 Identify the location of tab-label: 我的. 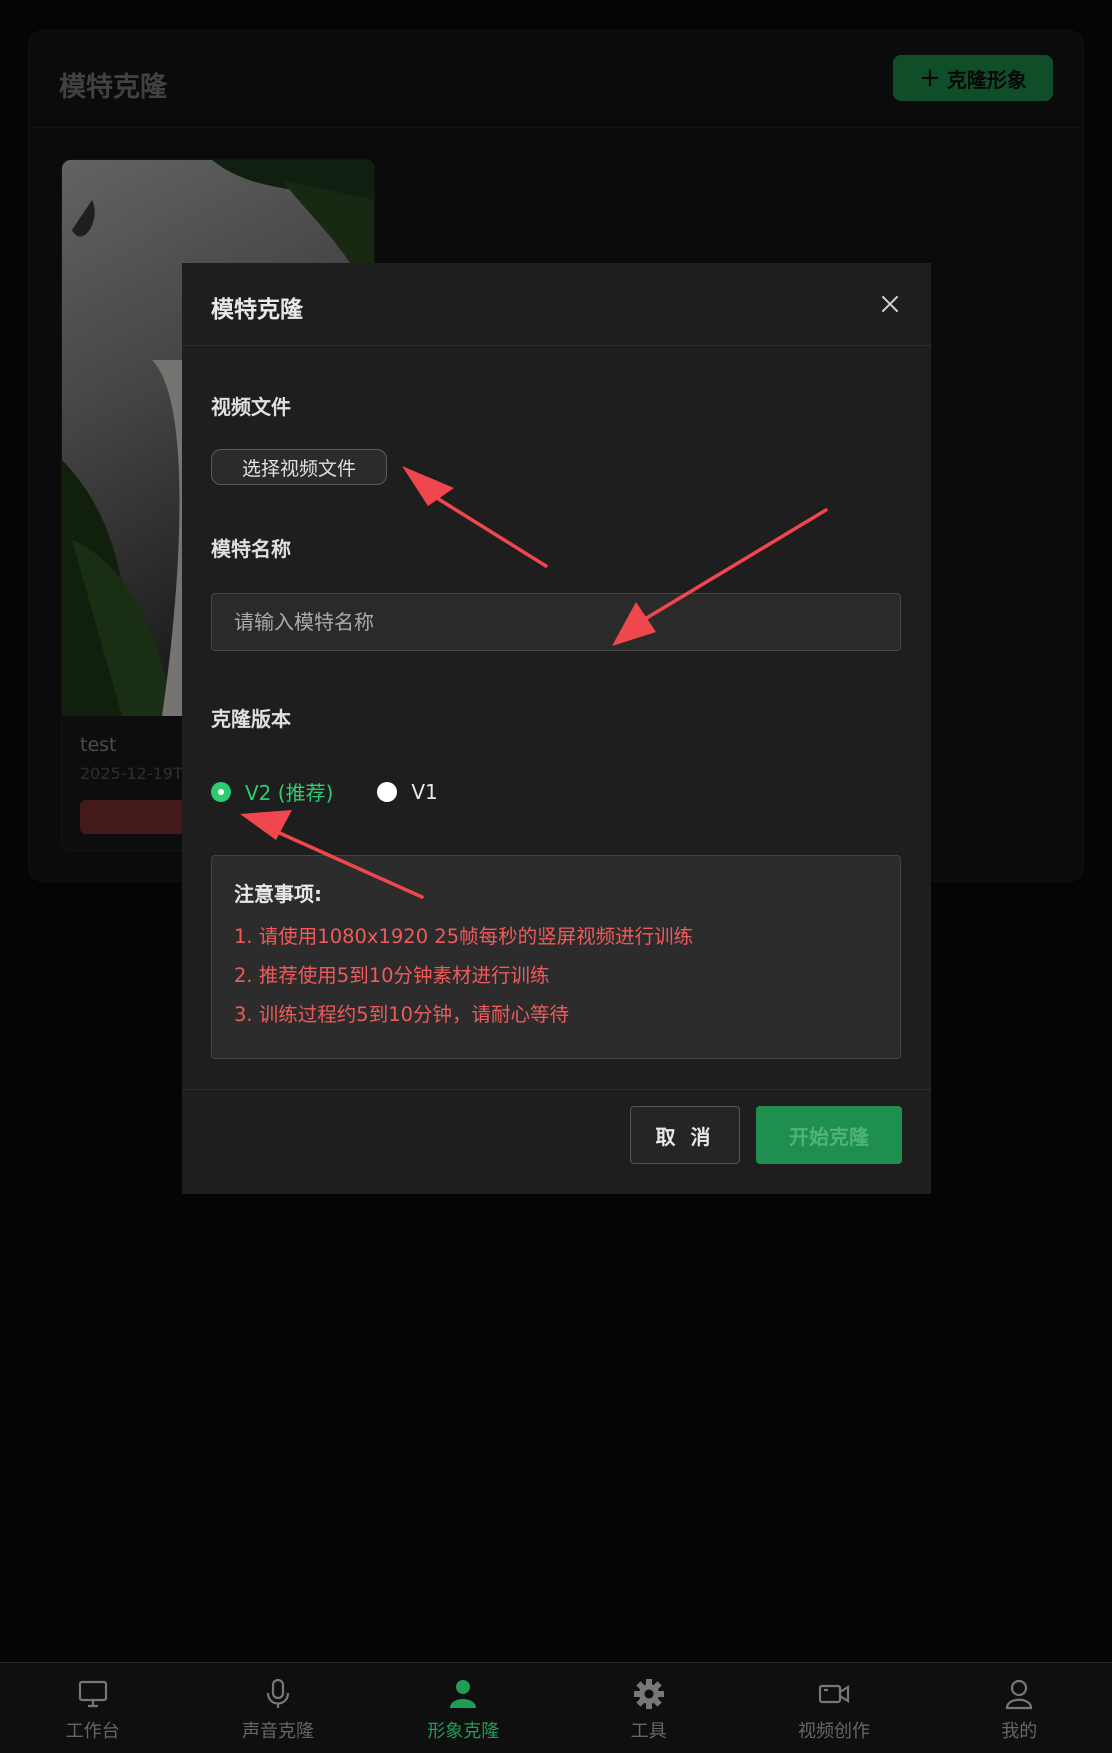
(1019, 1731).